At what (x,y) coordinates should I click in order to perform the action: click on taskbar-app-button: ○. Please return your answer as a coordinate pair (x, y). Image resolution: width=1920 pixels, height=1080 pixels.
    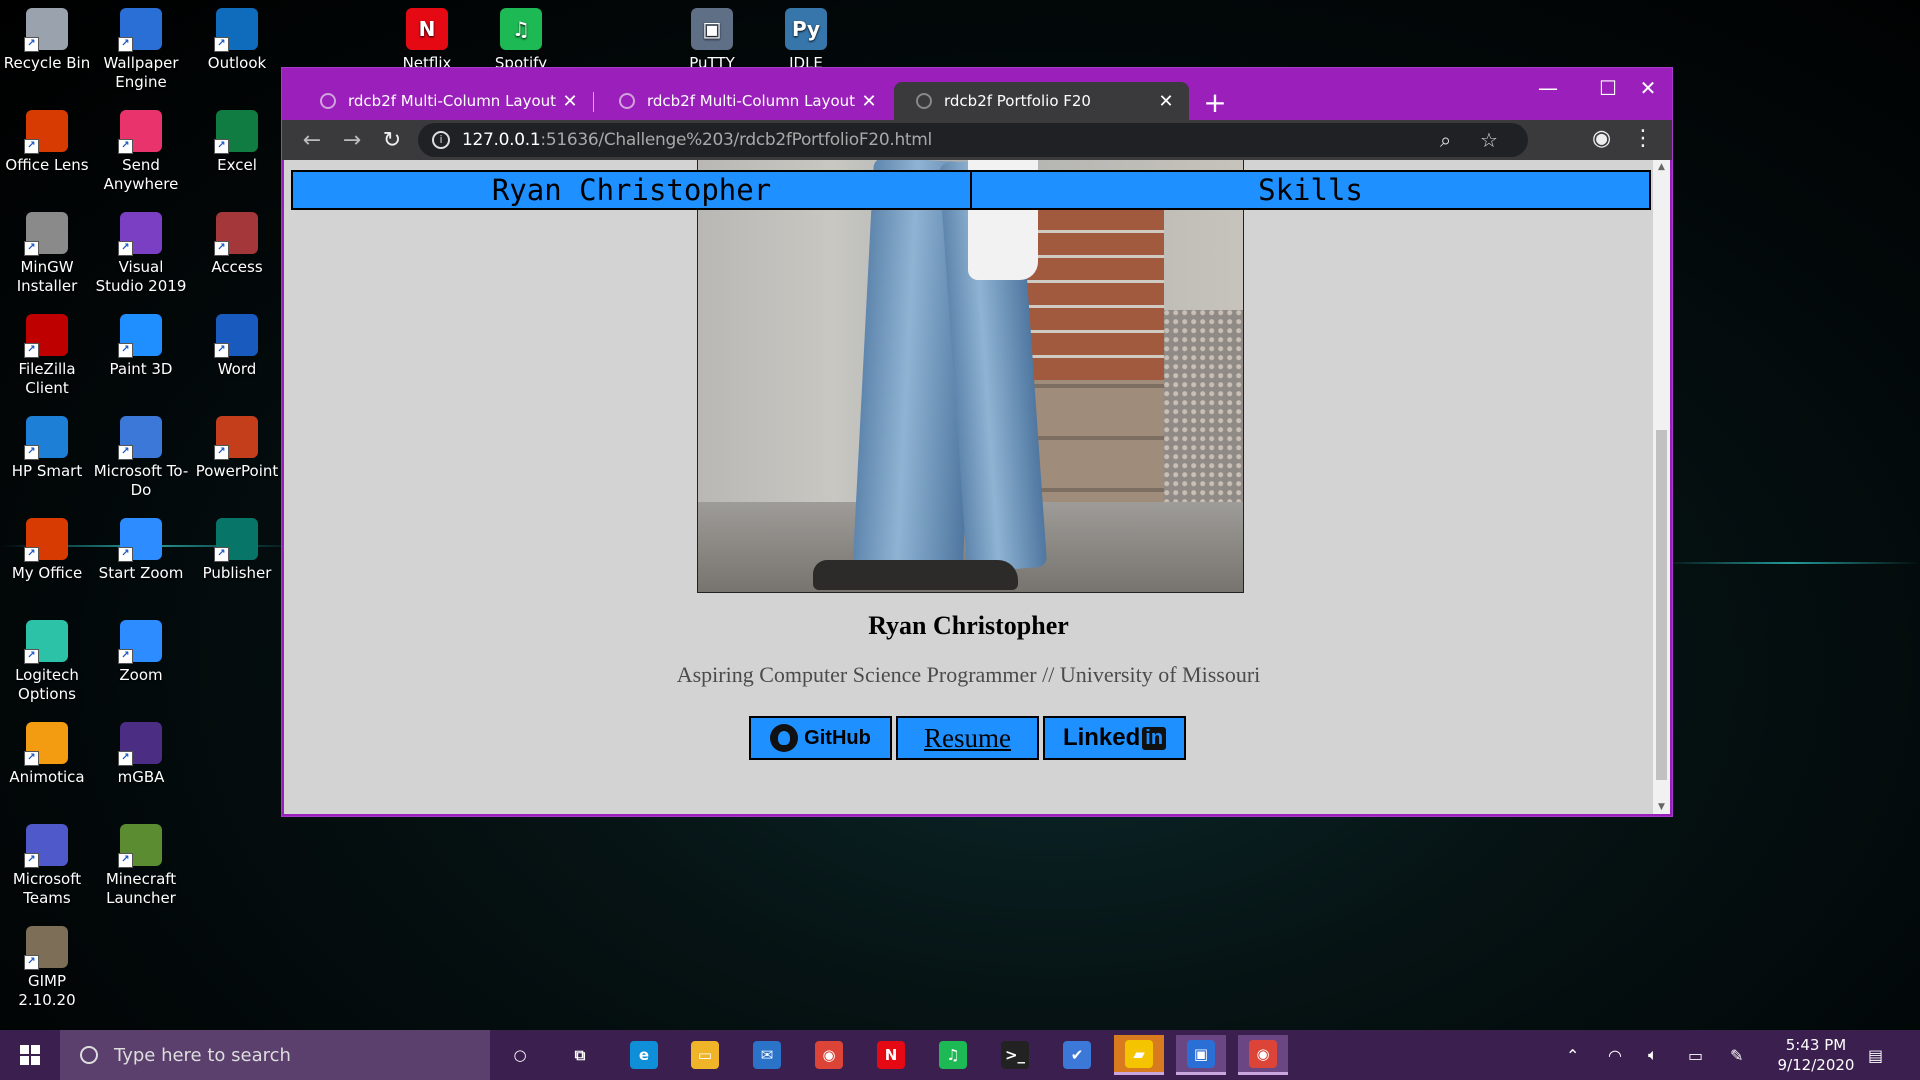
    Looking at the image, I should click on (520, 1055).